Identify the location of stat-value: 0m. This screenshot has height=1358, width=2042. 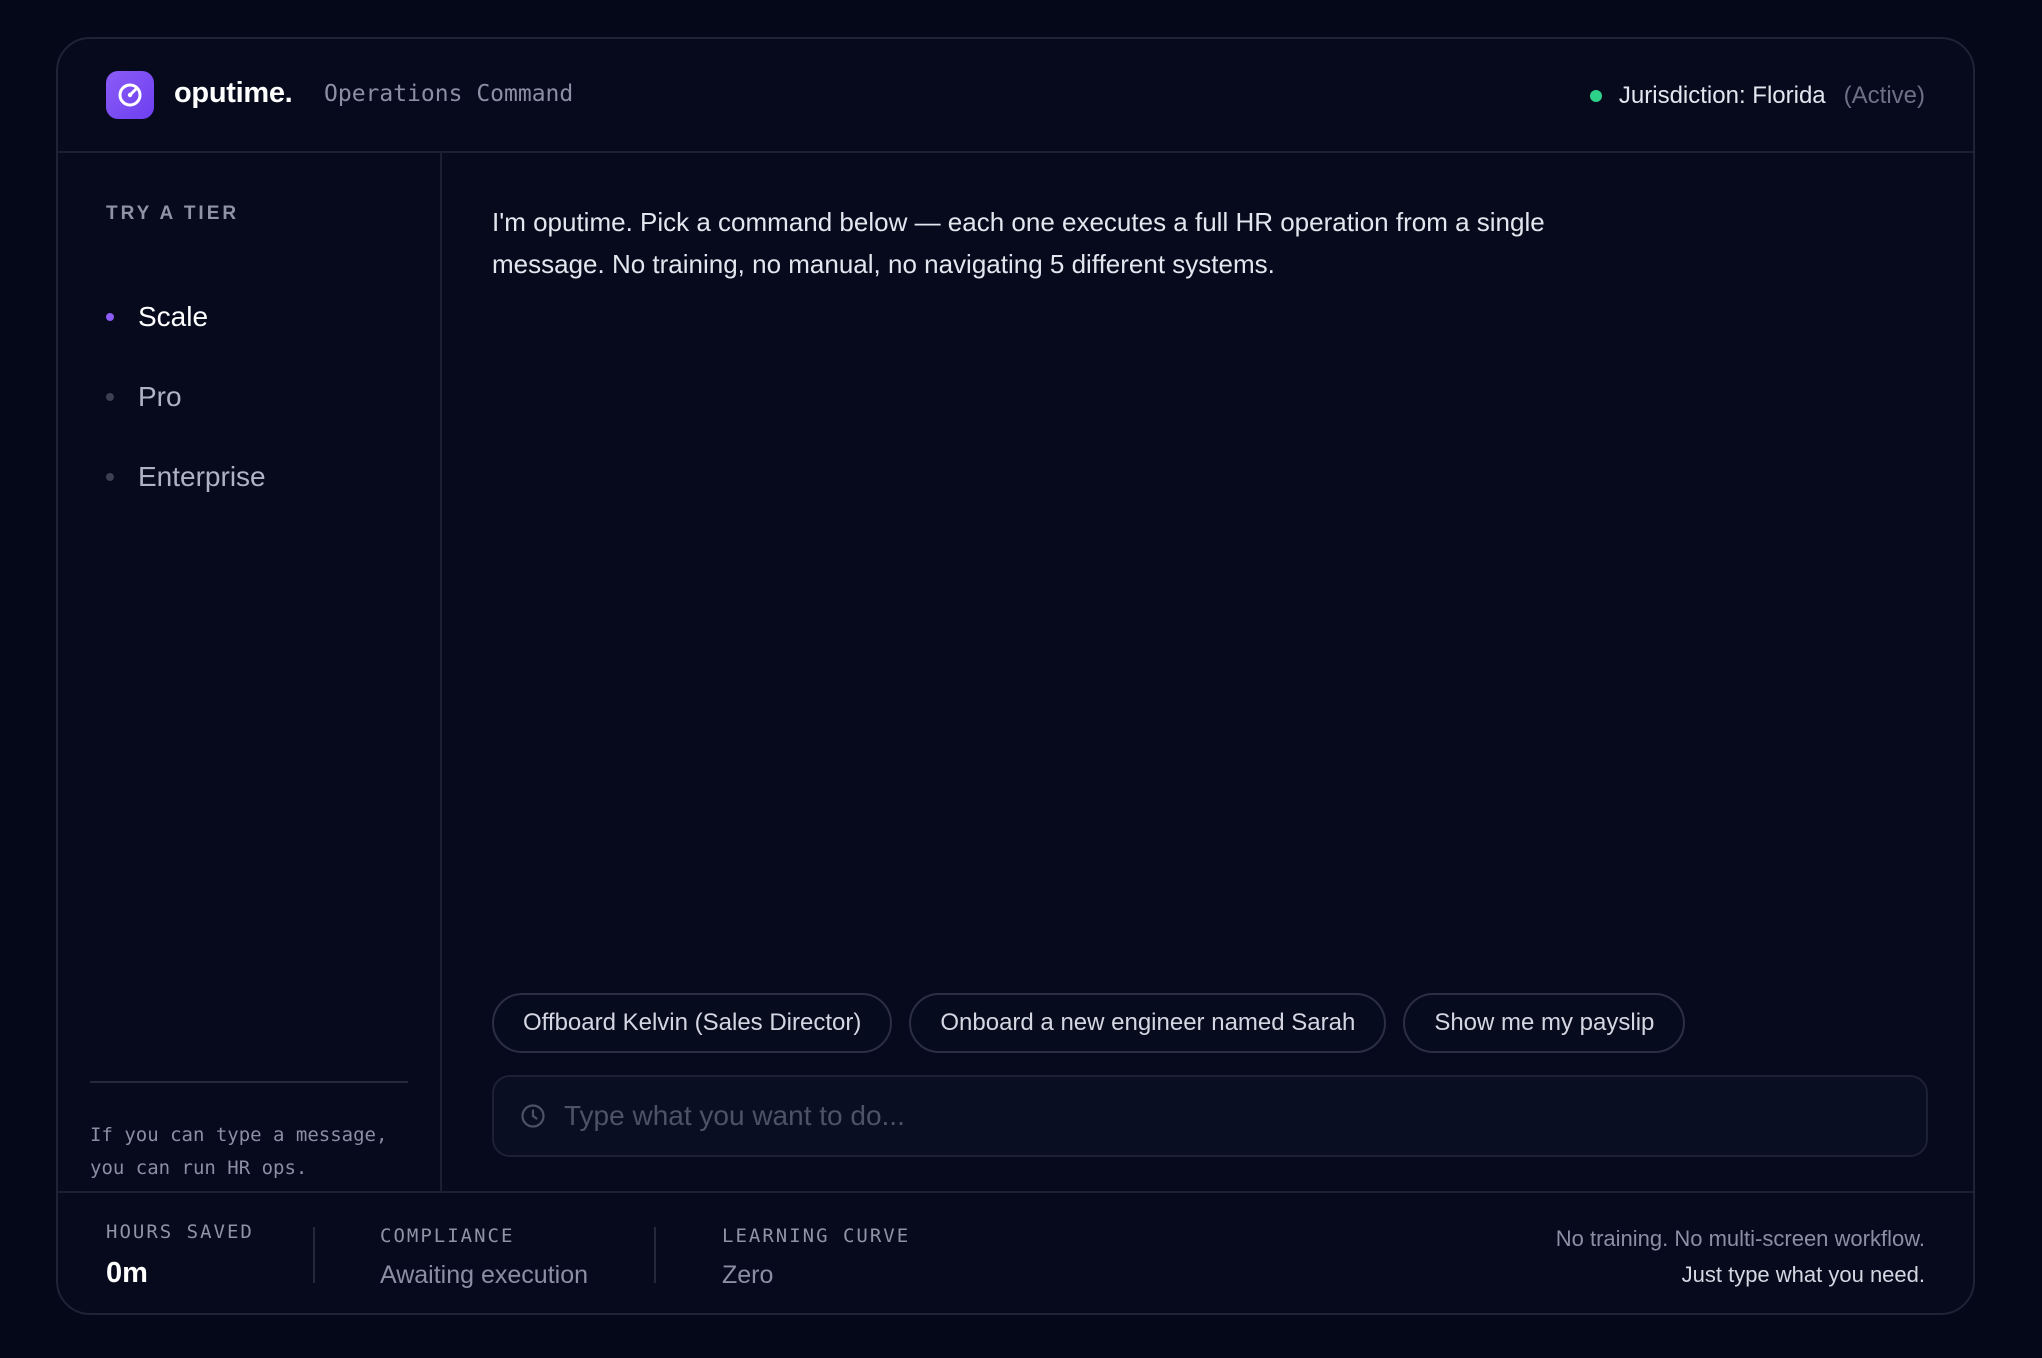
(127, 1273).